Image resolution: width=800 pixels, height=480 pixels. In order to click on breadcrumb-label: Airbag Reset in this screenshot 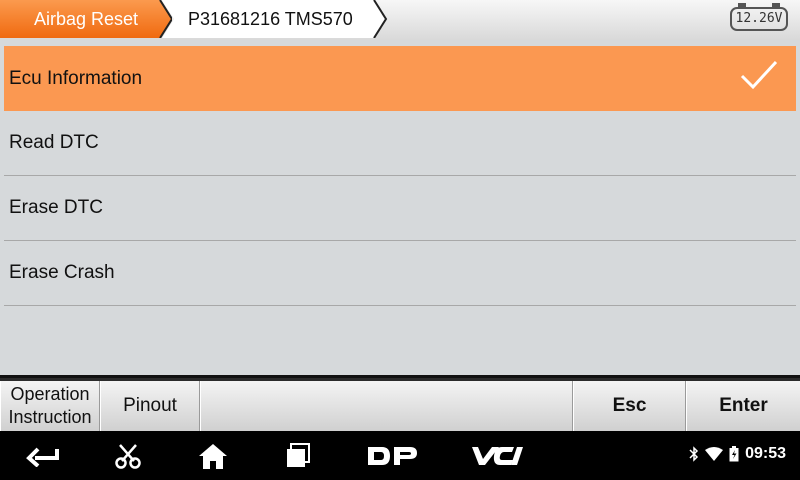, I will do `click(86, 19)`.